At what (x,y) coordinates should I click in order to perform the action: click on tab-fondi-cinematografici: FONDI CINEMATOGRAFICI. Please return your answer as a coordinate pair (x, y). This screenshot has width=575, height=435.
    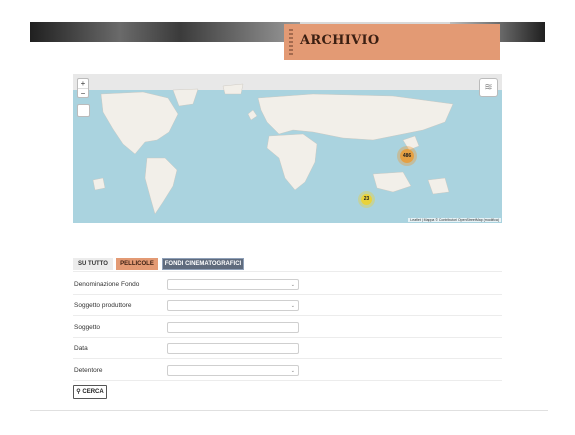
    Looking at the image, I should click on (203, 264).